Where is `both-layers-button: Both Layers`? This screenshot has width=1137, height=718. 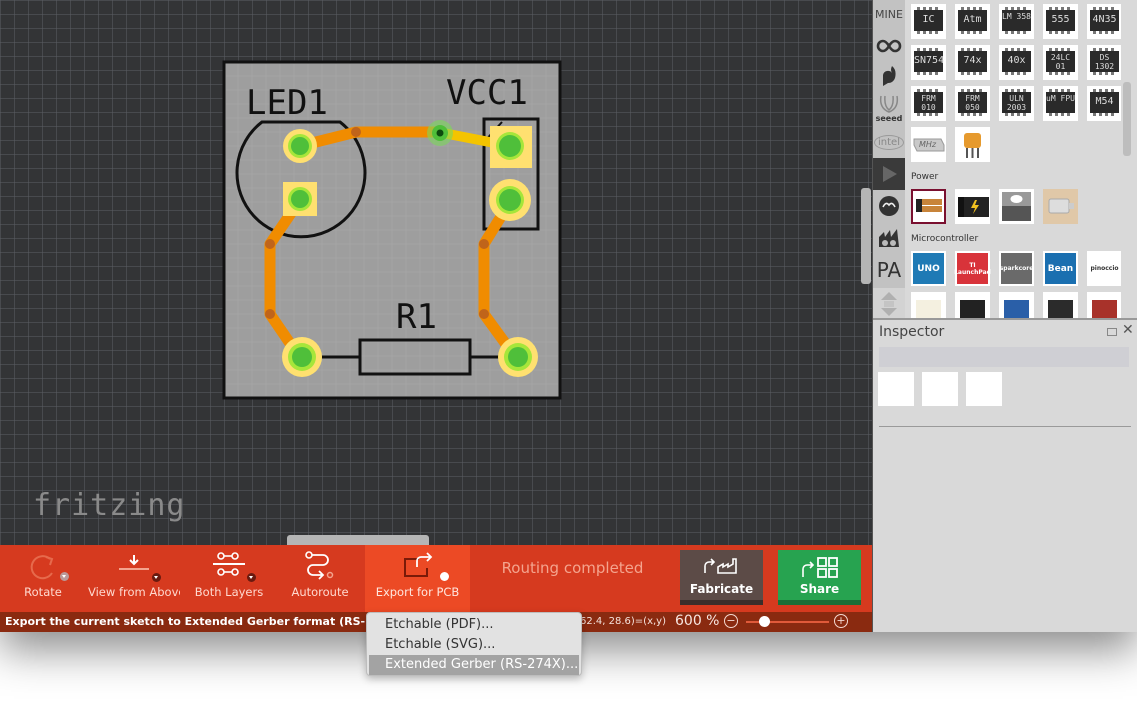 both-layers-button: Both Layers is located at coordinates (229, 578).